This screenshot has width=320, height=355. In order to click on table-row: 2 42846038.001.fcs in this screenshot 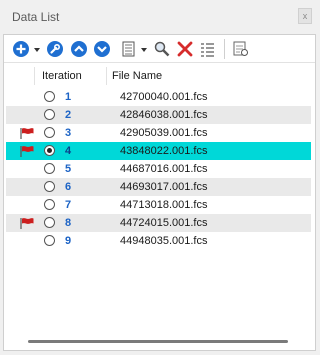, I will do `click(158, 115)`.